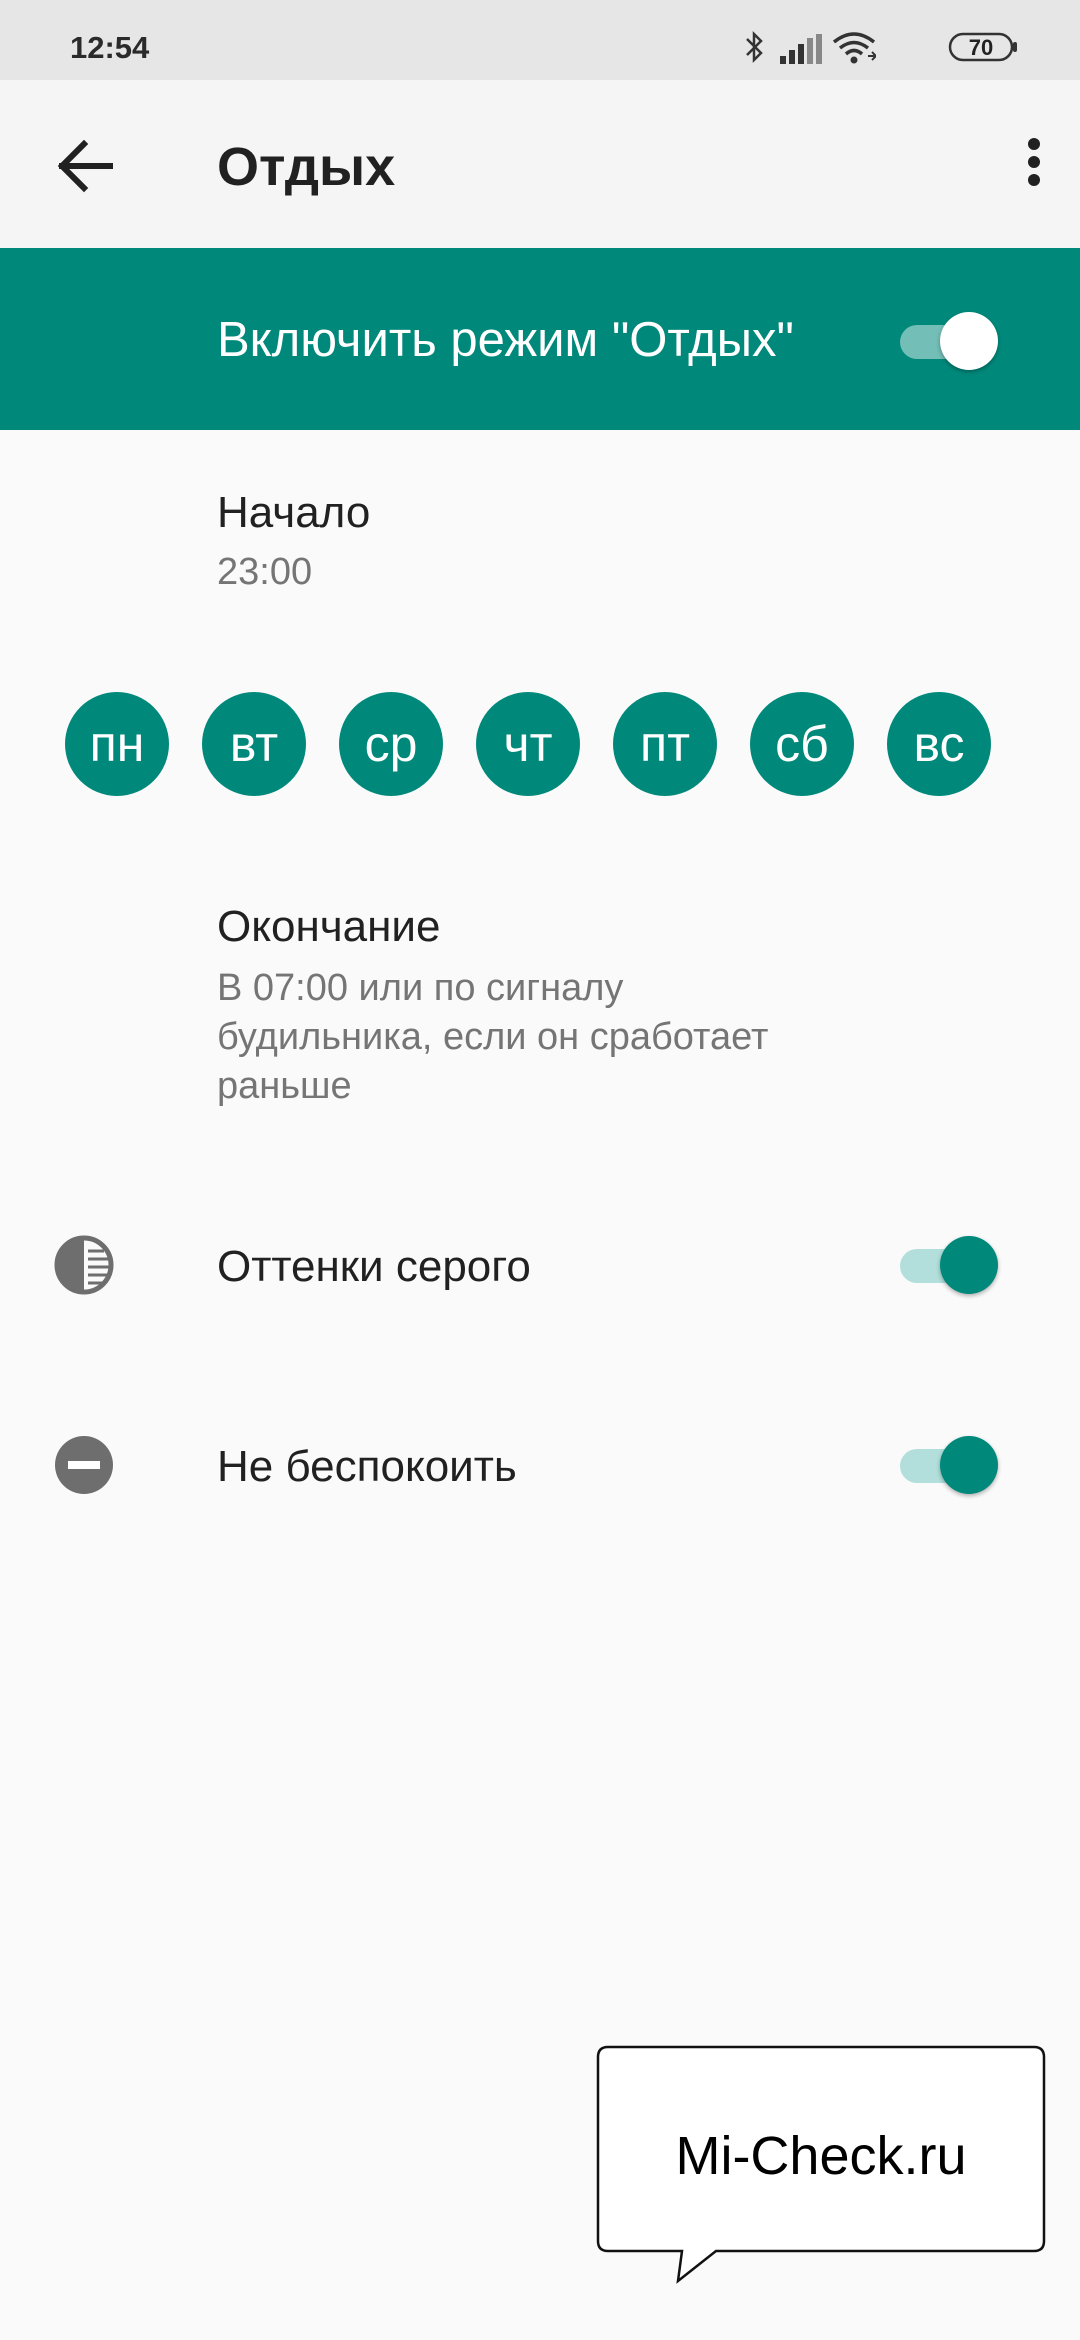  I want to click on page-title: Отдых, so click(306, 167).